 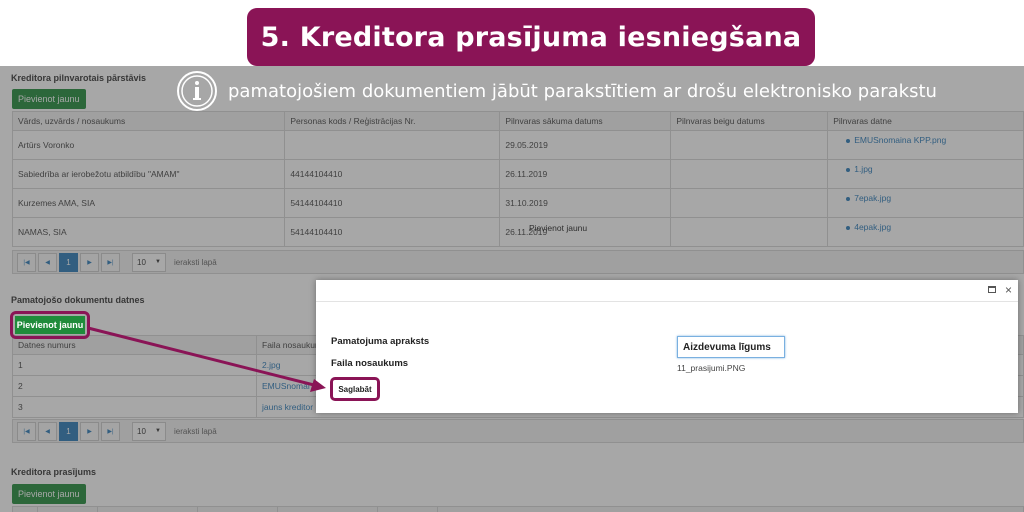 What do you see at coordinates (318, 385) in the screenshot?
I see `arrow-head-icon` at bounding box center [318, 385].